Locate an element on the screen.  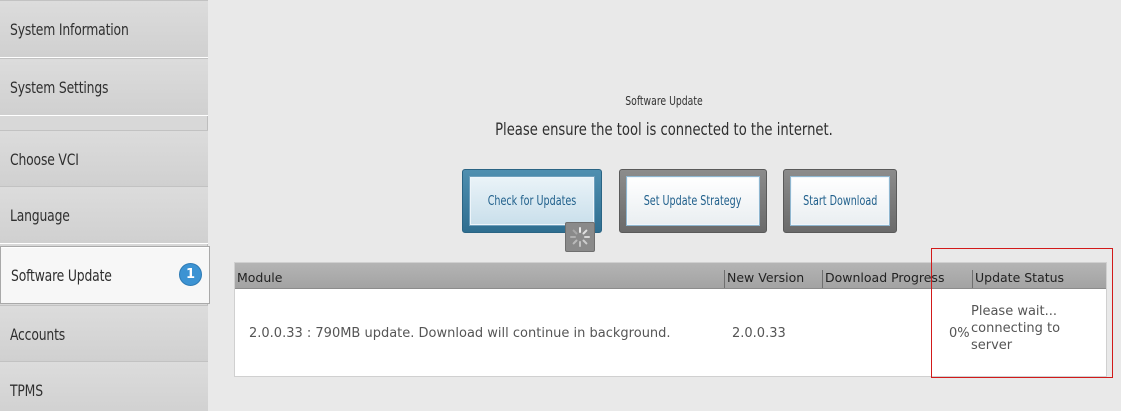
sidebar-item-accounts: Accounts is located at coordinates (104, 334).